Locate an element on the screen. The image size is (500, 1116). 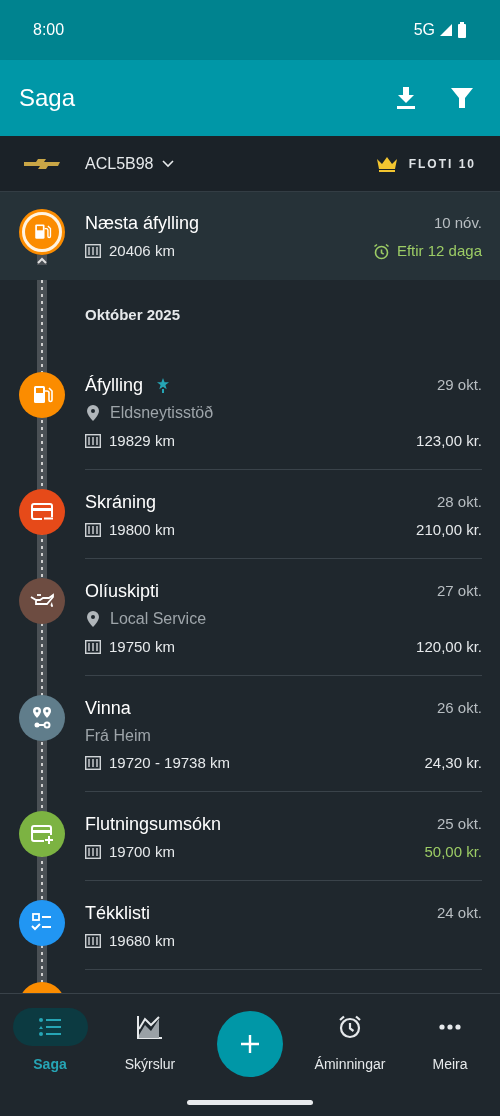
due-label: Eftir 12 daga is located at coordinates (439, 250).